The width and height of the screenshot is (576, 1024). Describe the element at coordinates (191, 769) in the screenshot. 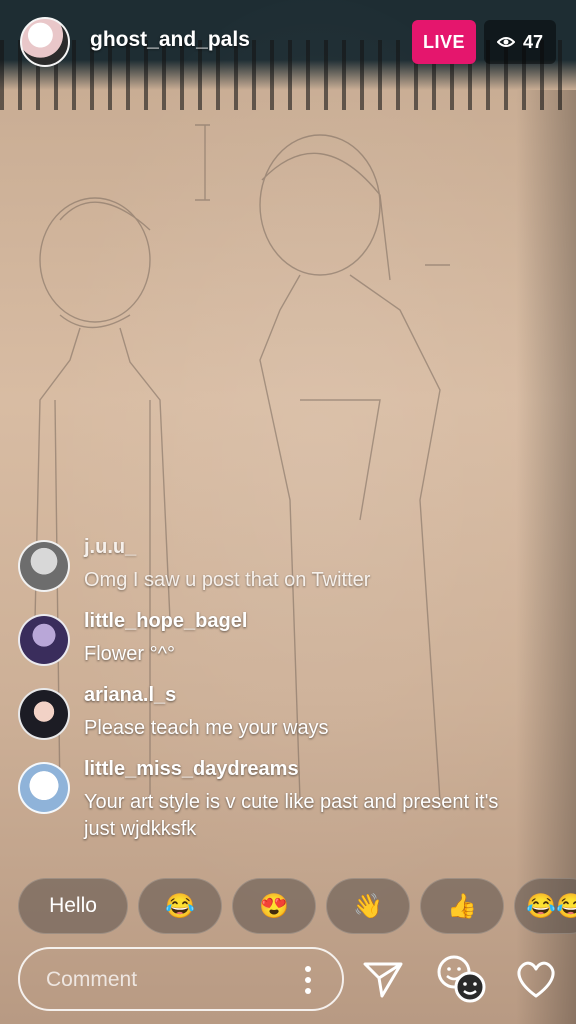

I see `commenter-username: little_miss_daydreams` at that location.